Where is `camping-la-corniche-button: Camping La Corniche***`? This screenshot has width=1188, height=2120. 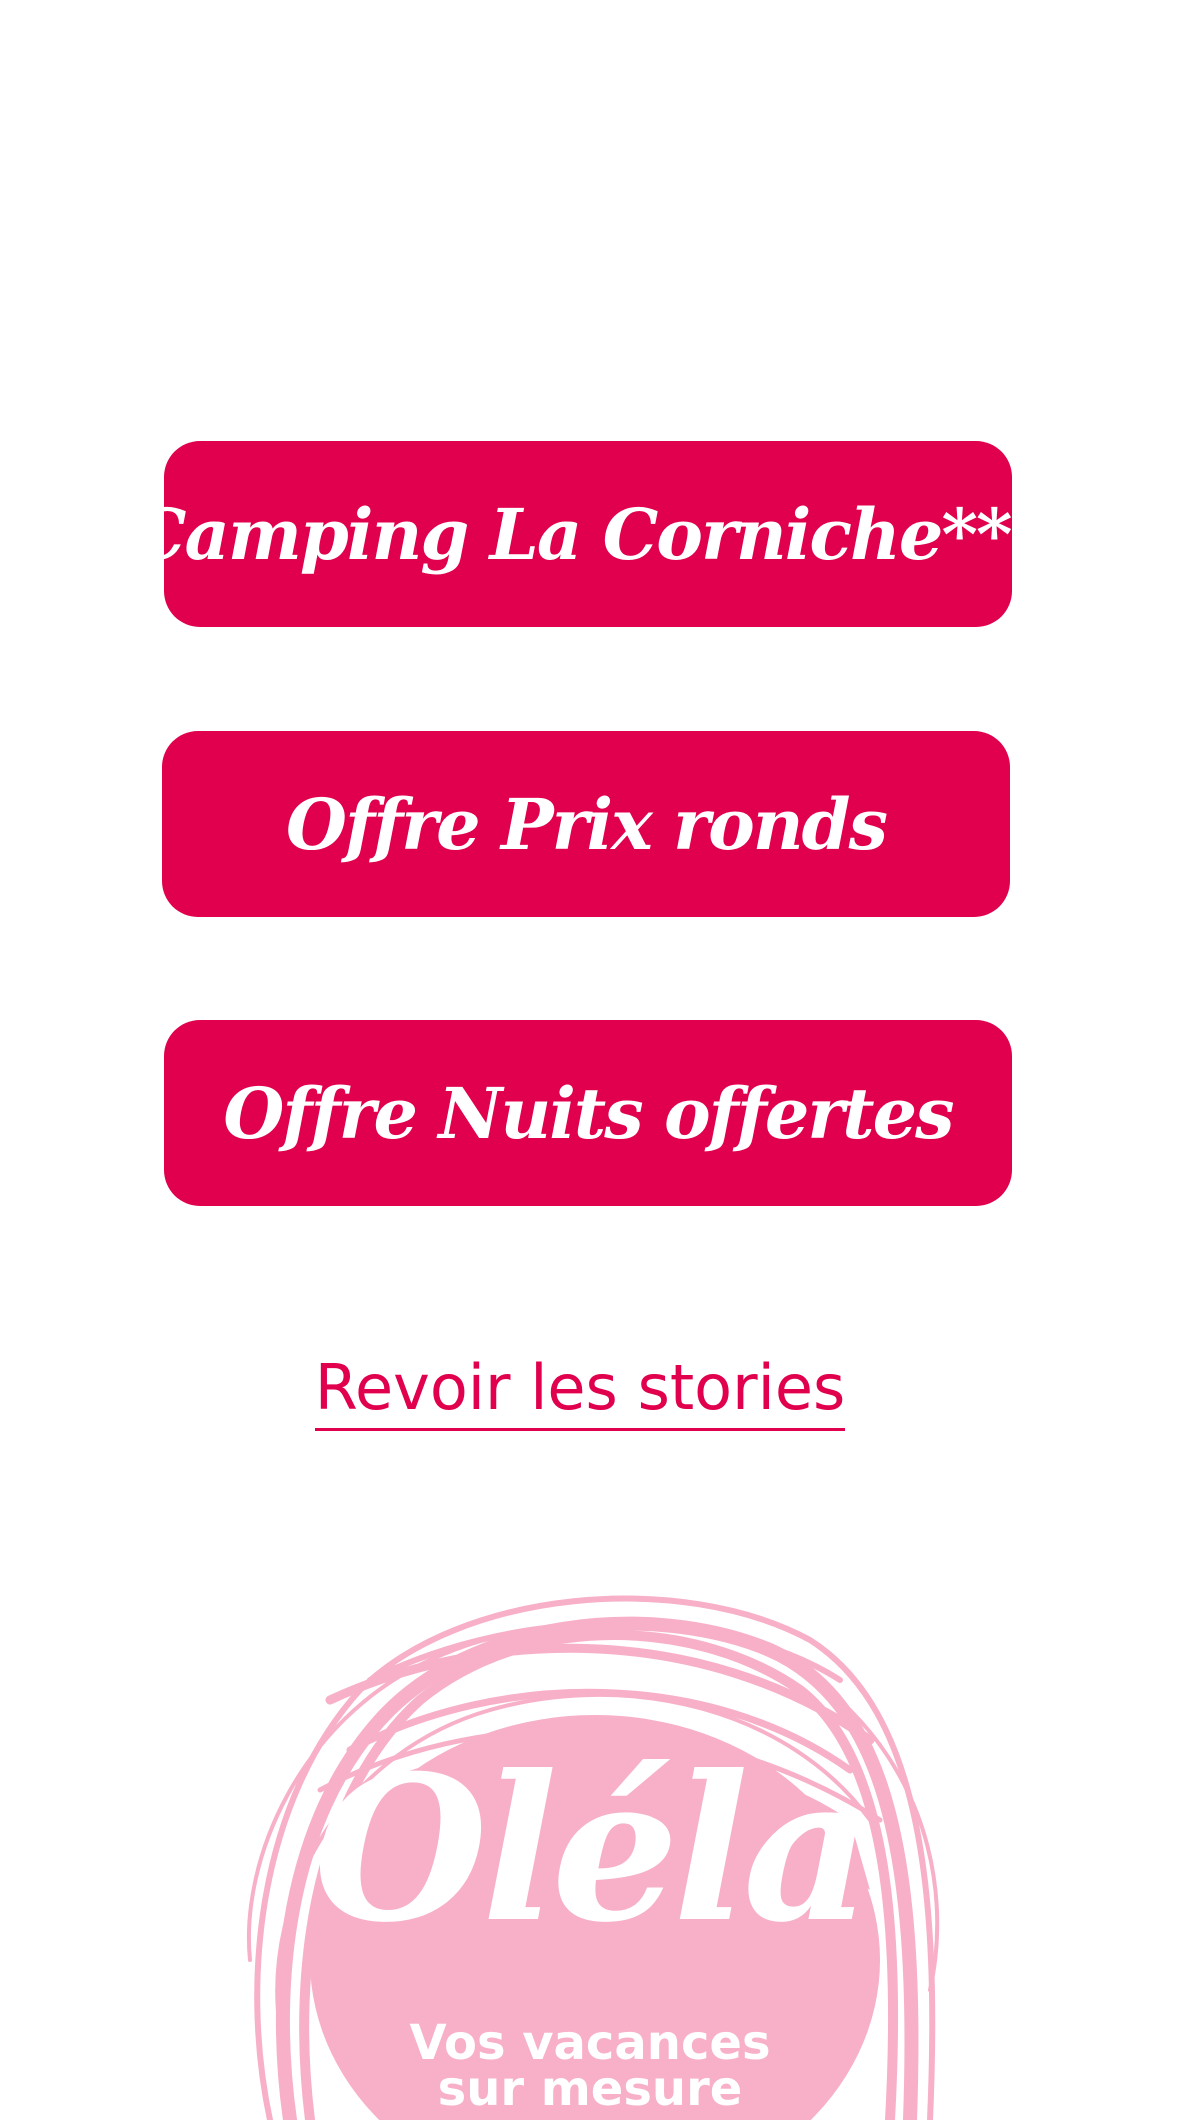 camping-la-corniche-button: Camping La Corniche*** is located at coordinates (589, 534).